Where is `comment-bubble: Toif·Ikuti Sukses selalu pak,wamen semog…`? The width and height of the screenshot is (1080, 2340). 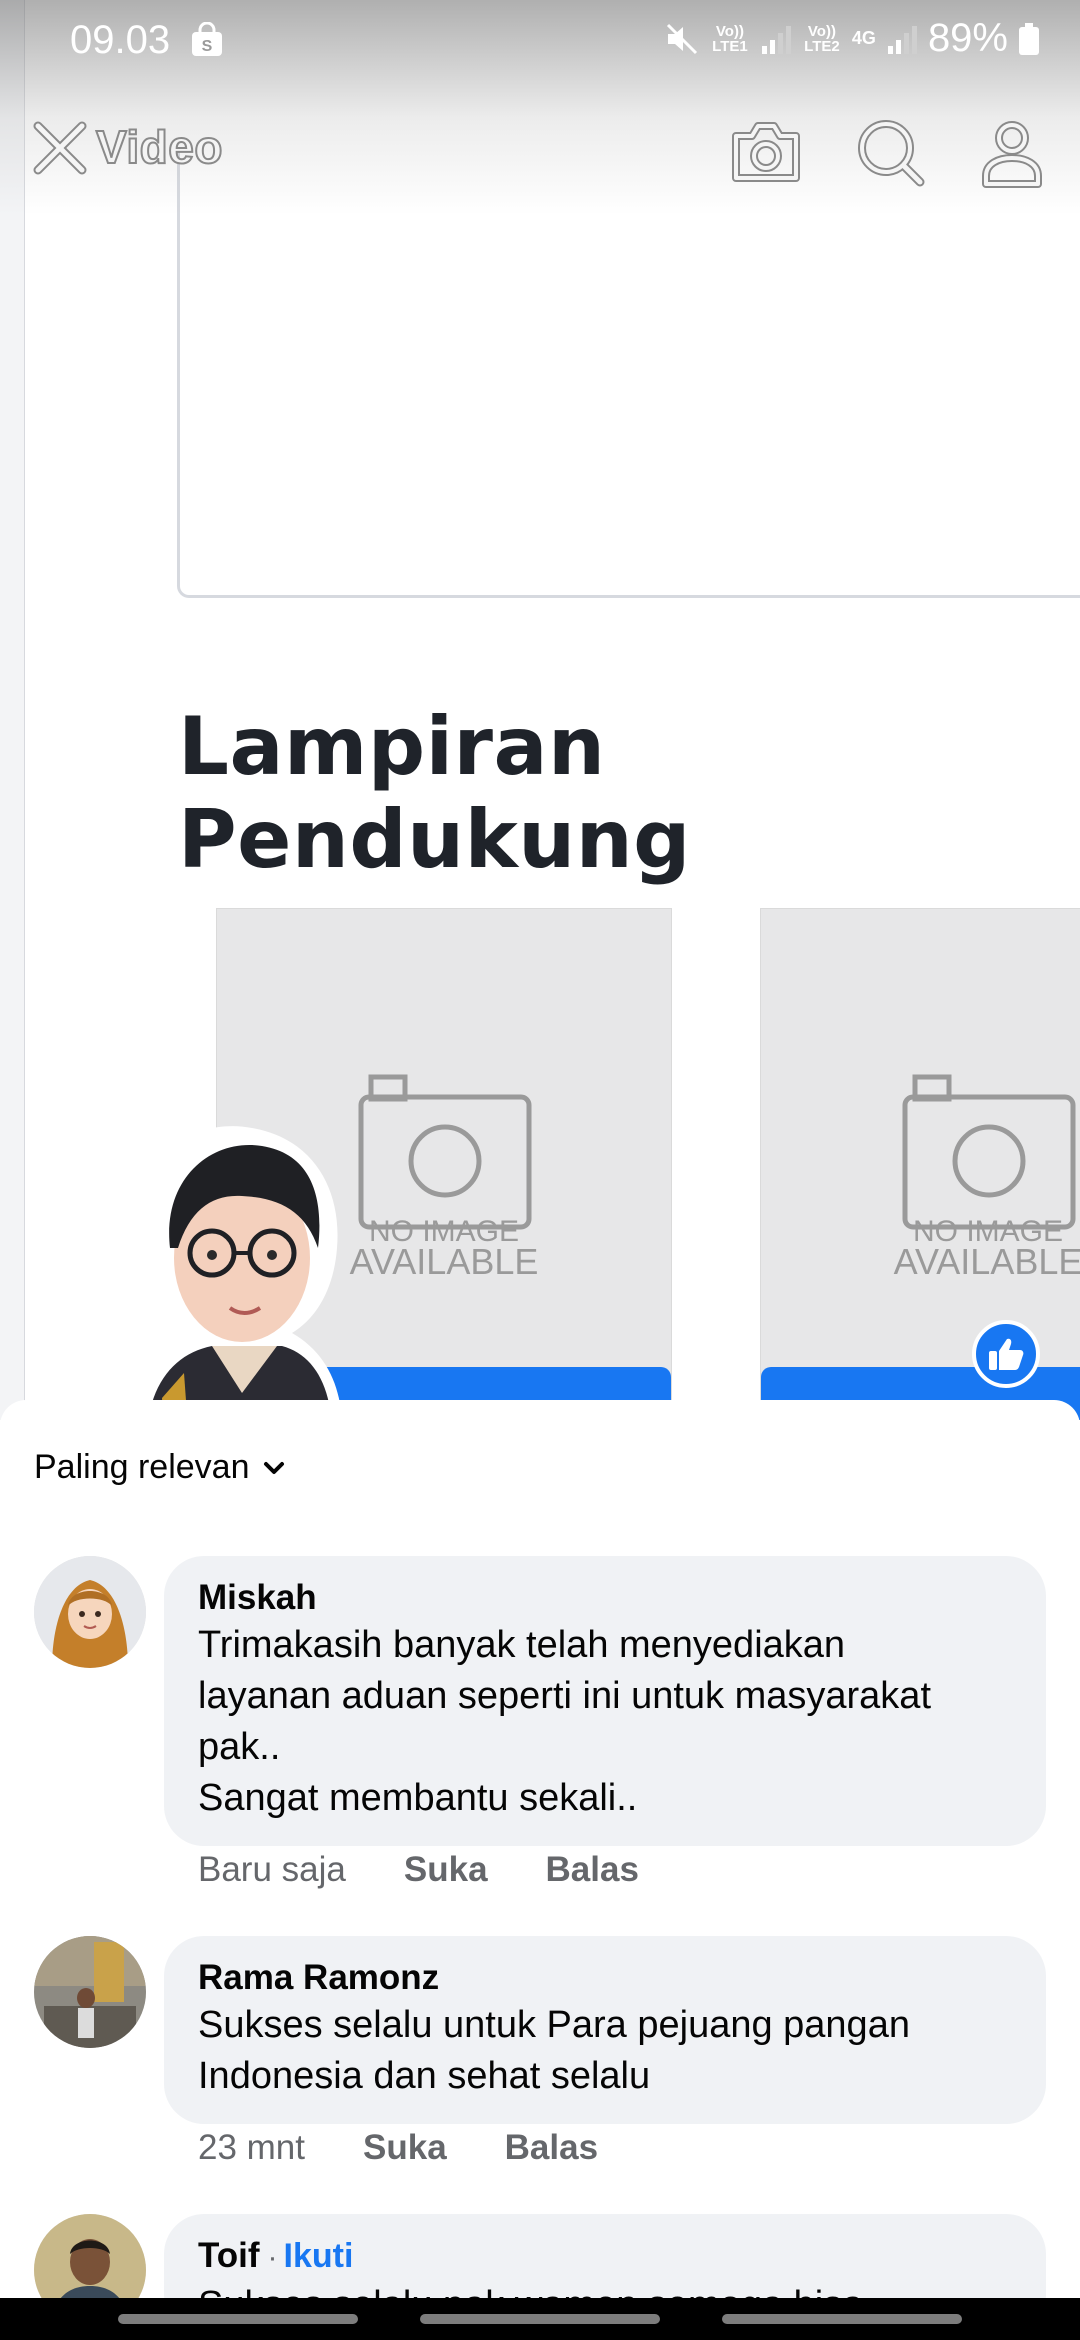 comment-bubble: Toif·Ikuti Sukses selalu pak,wamen semog… is located at coordinates (605, 2257).